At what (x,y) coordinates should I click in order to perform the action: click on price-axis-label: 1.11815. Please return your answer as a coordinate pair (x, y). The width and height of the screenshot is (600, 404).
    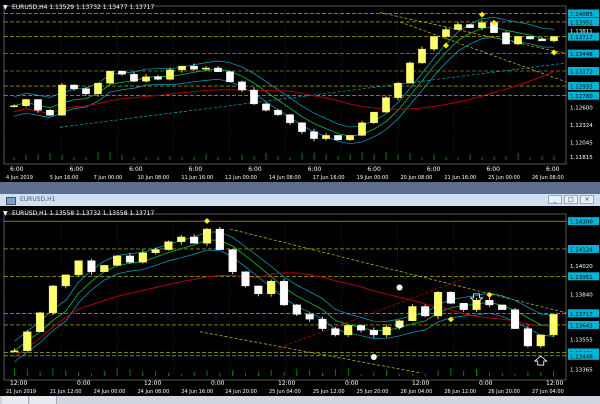
    Looking at the image, I should click on (581, 158).